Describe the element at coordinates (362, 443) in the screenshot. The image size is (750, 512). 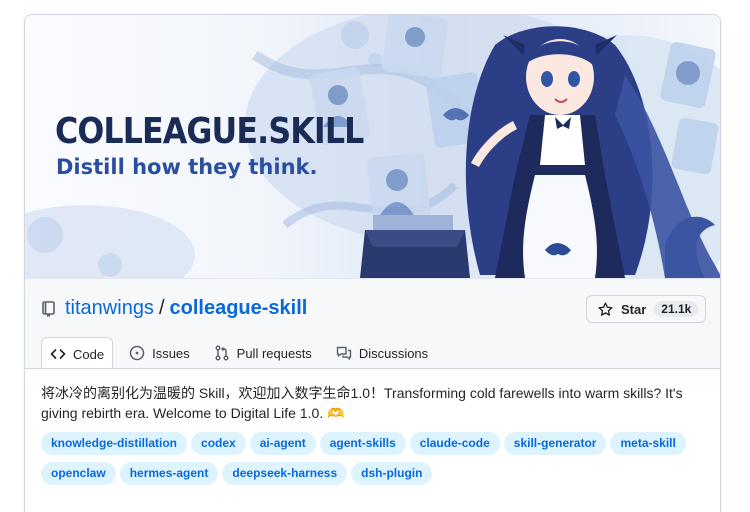
I see `topic-tag: agent-skills` at that location.